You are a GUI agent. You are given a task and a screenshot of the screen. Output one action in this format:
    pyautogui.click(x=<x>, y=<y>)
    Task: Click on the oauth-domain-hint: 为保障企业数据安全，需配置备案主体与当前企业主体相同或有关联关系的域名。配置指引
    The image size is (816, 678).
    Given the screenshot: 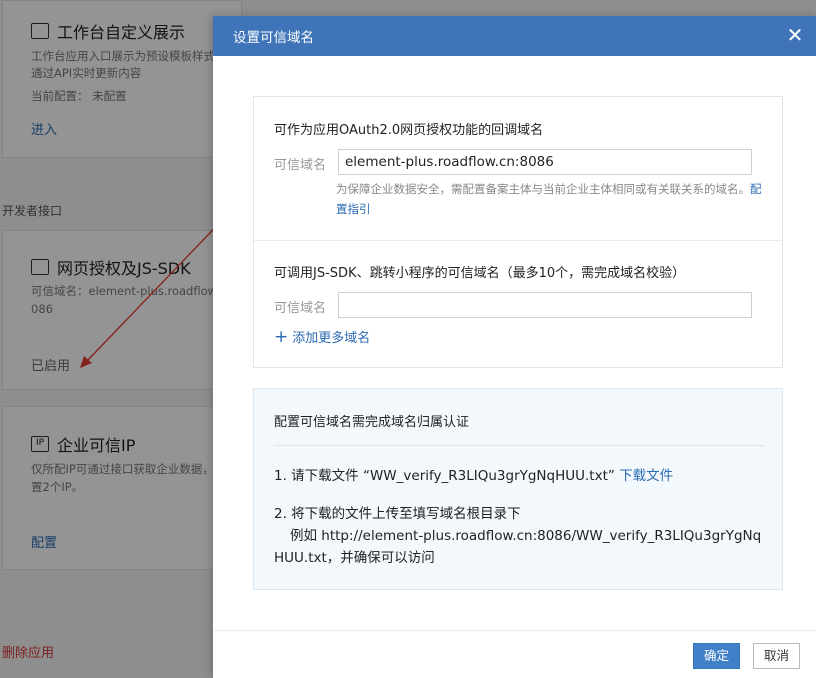 What is the action you would take?
    pyautogui.click(x=549, y=199)
    